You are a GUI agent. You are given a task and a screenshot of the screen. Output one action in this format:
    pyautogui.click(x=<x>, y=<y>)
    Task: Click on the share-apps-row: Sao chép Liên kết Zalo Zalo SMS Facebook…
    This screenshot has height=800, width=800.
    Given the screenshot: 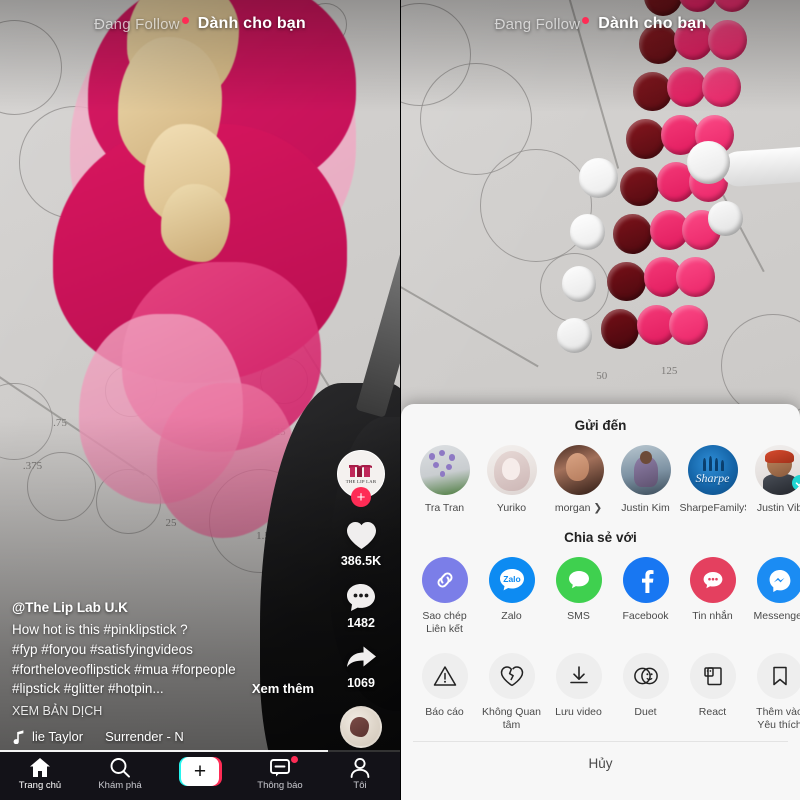 What is the action you would take?
    pyautogui.click(x=600, y=593)
    